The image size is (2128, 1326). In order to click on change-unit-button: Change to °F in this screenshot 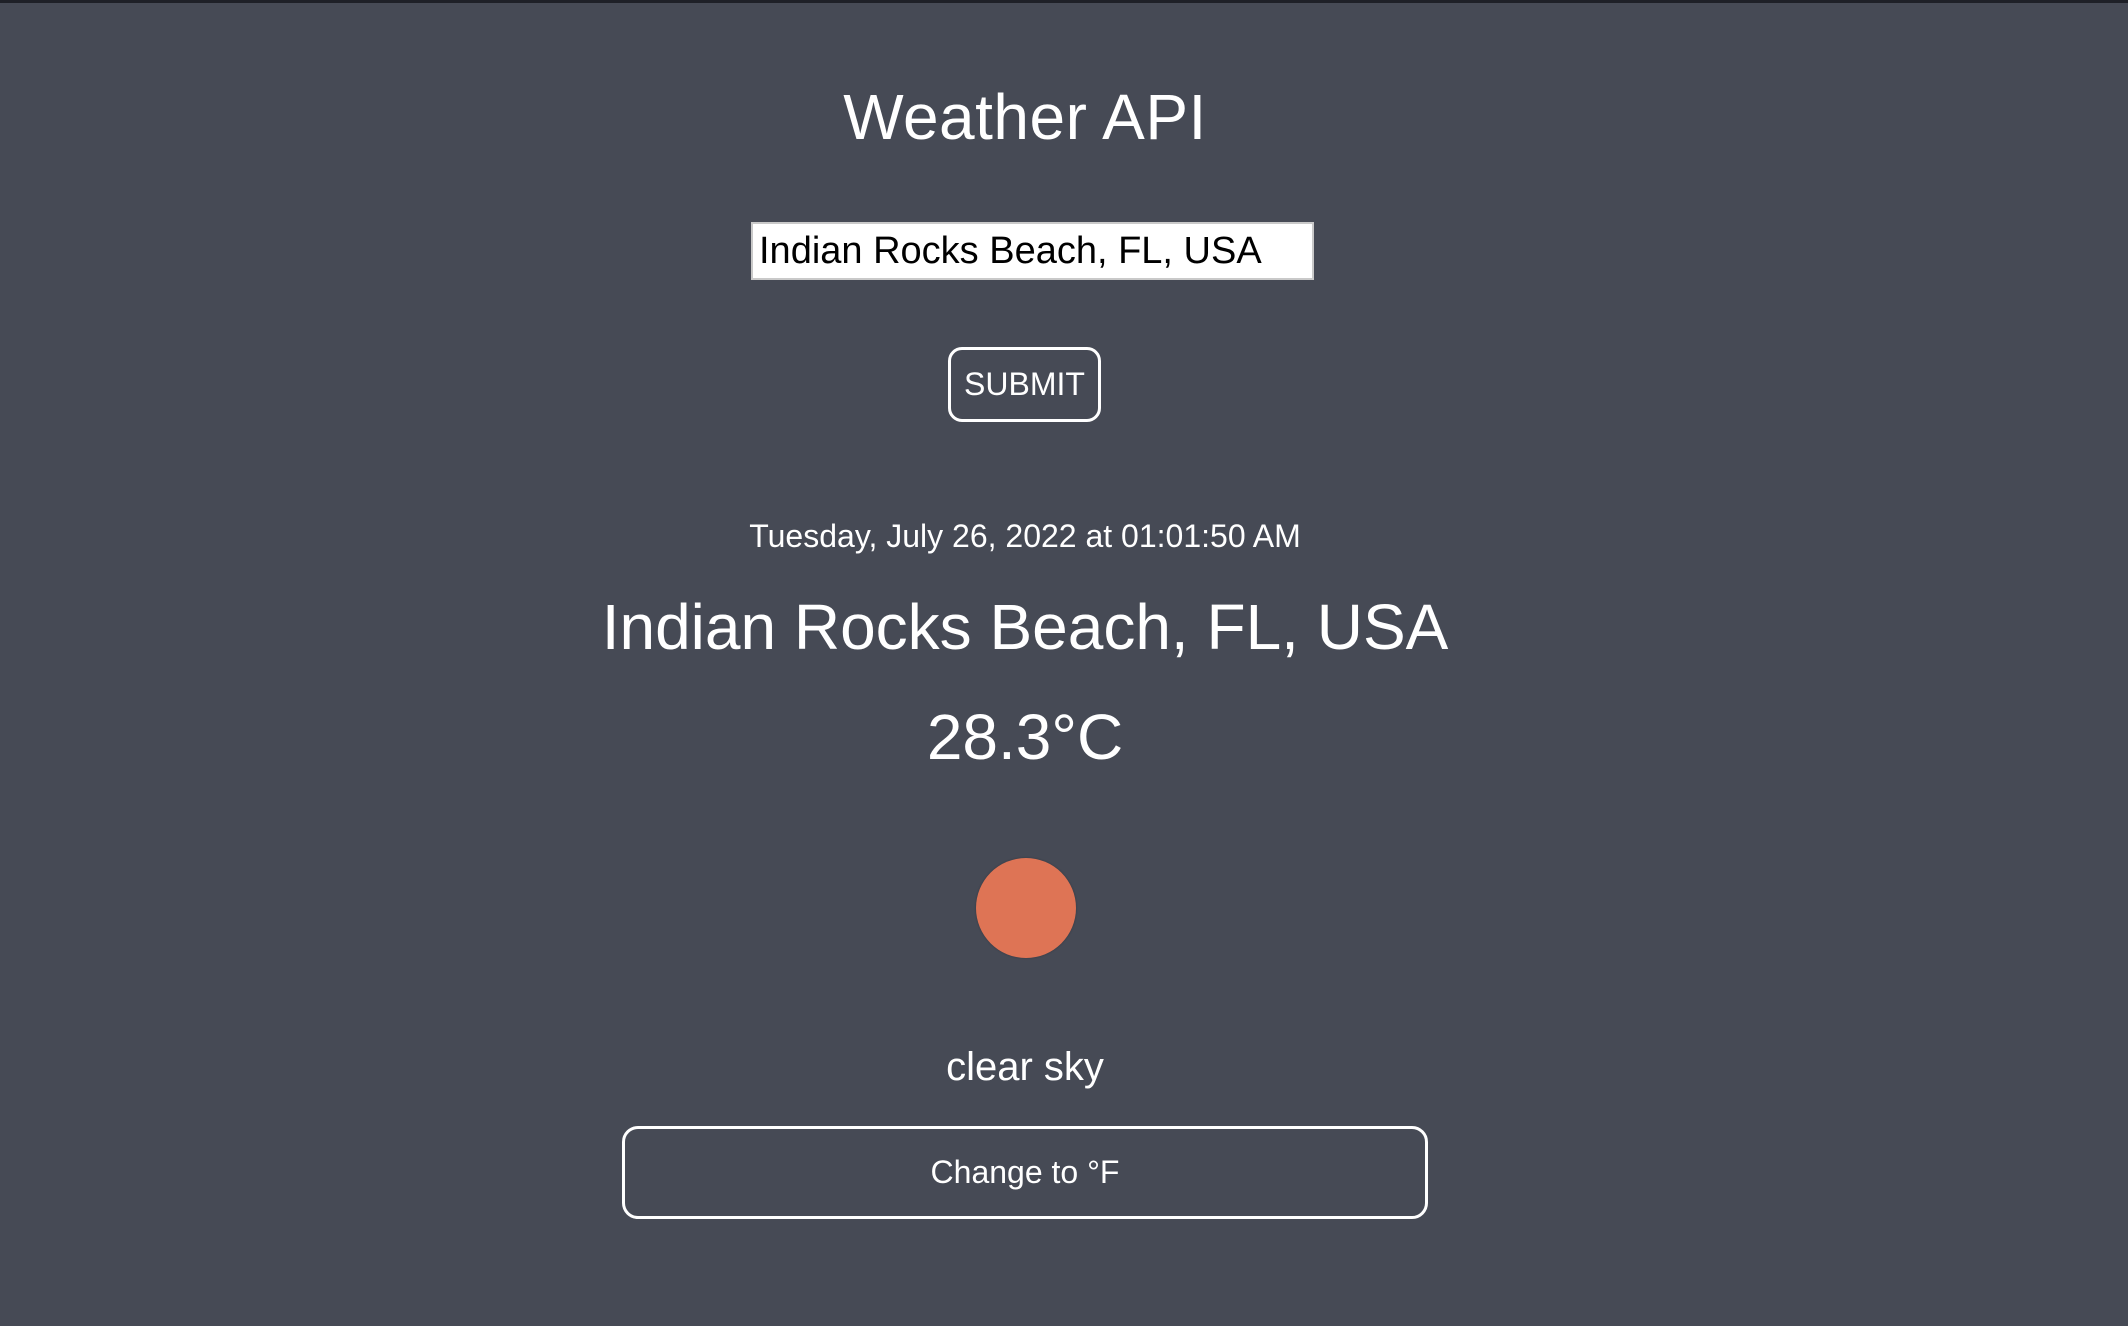, I will do `click(1025, 1172)`.